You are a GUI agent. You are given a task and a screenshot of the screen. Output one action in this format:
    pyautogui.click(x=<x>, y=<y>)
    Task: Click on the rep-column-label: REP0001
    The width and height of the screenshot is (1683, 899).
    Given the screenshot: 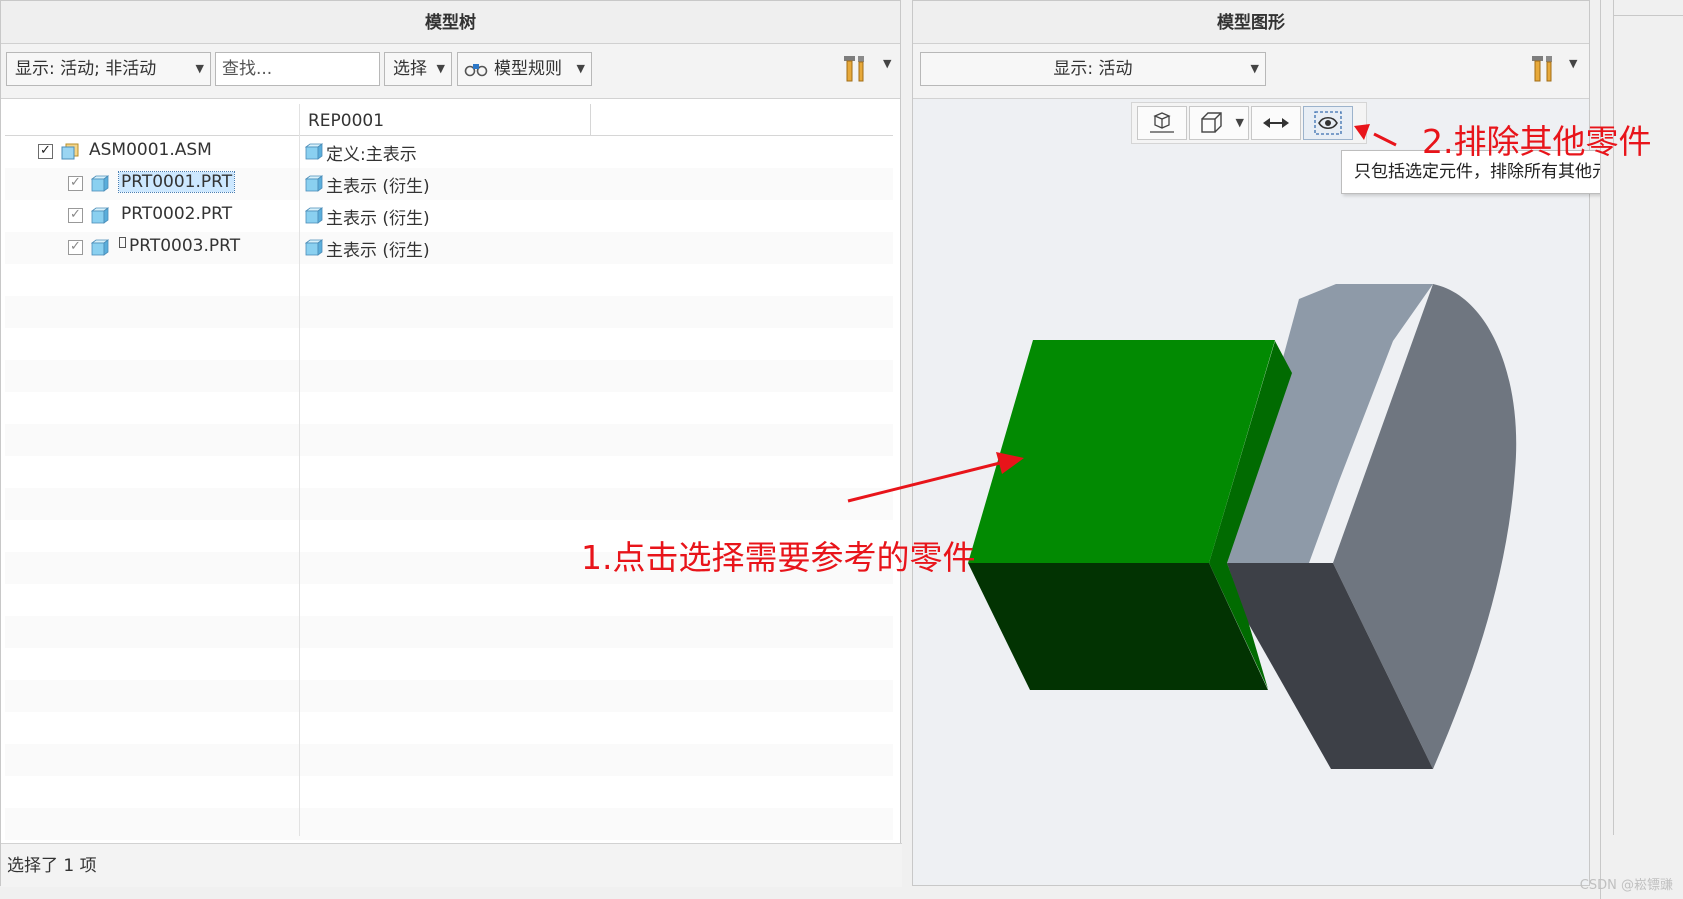 What is the action you would take?
    pyautogui.click(x=346, y=121)
    